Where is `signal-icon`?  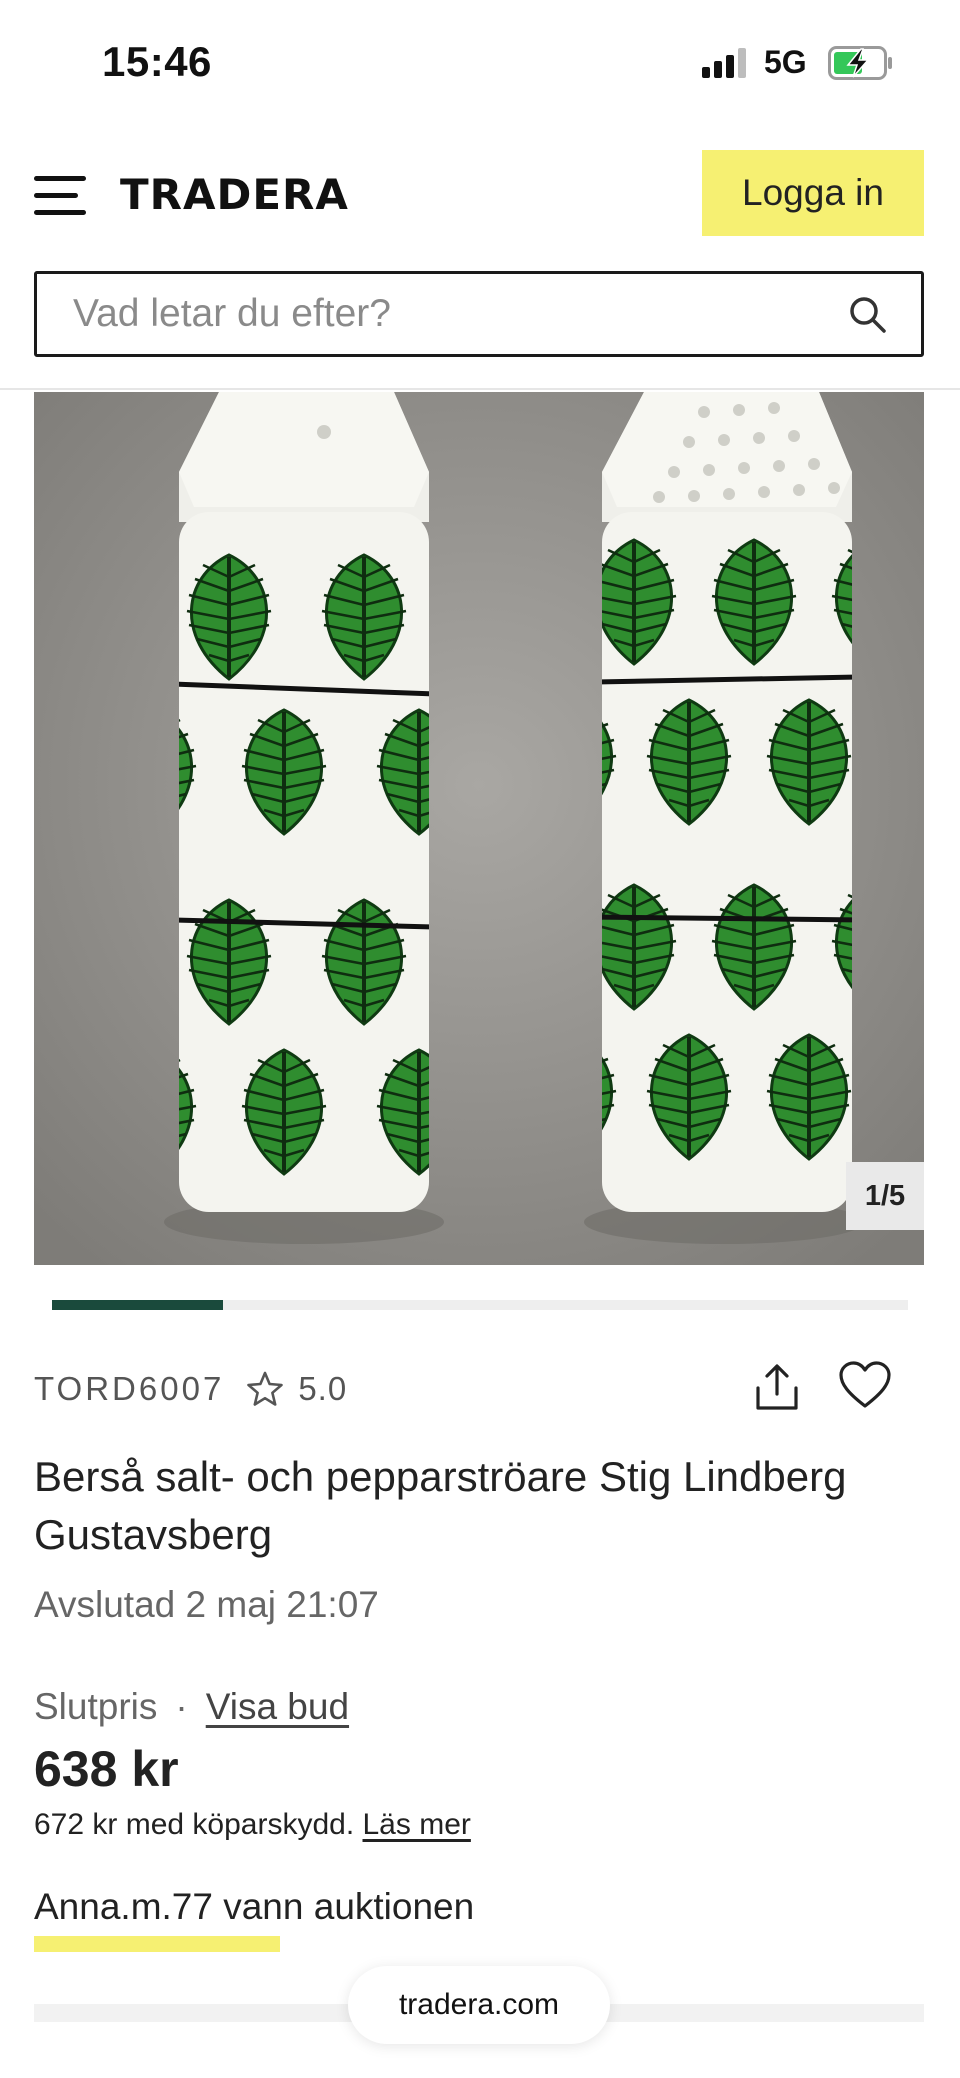 signal-icon is located at coordinates (726, 63).